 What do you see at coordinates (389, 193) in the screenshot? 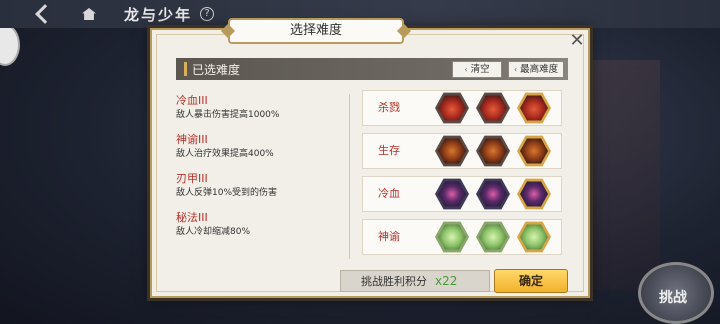
I see `category-name: 冷血` at bounding box center [389, 193].